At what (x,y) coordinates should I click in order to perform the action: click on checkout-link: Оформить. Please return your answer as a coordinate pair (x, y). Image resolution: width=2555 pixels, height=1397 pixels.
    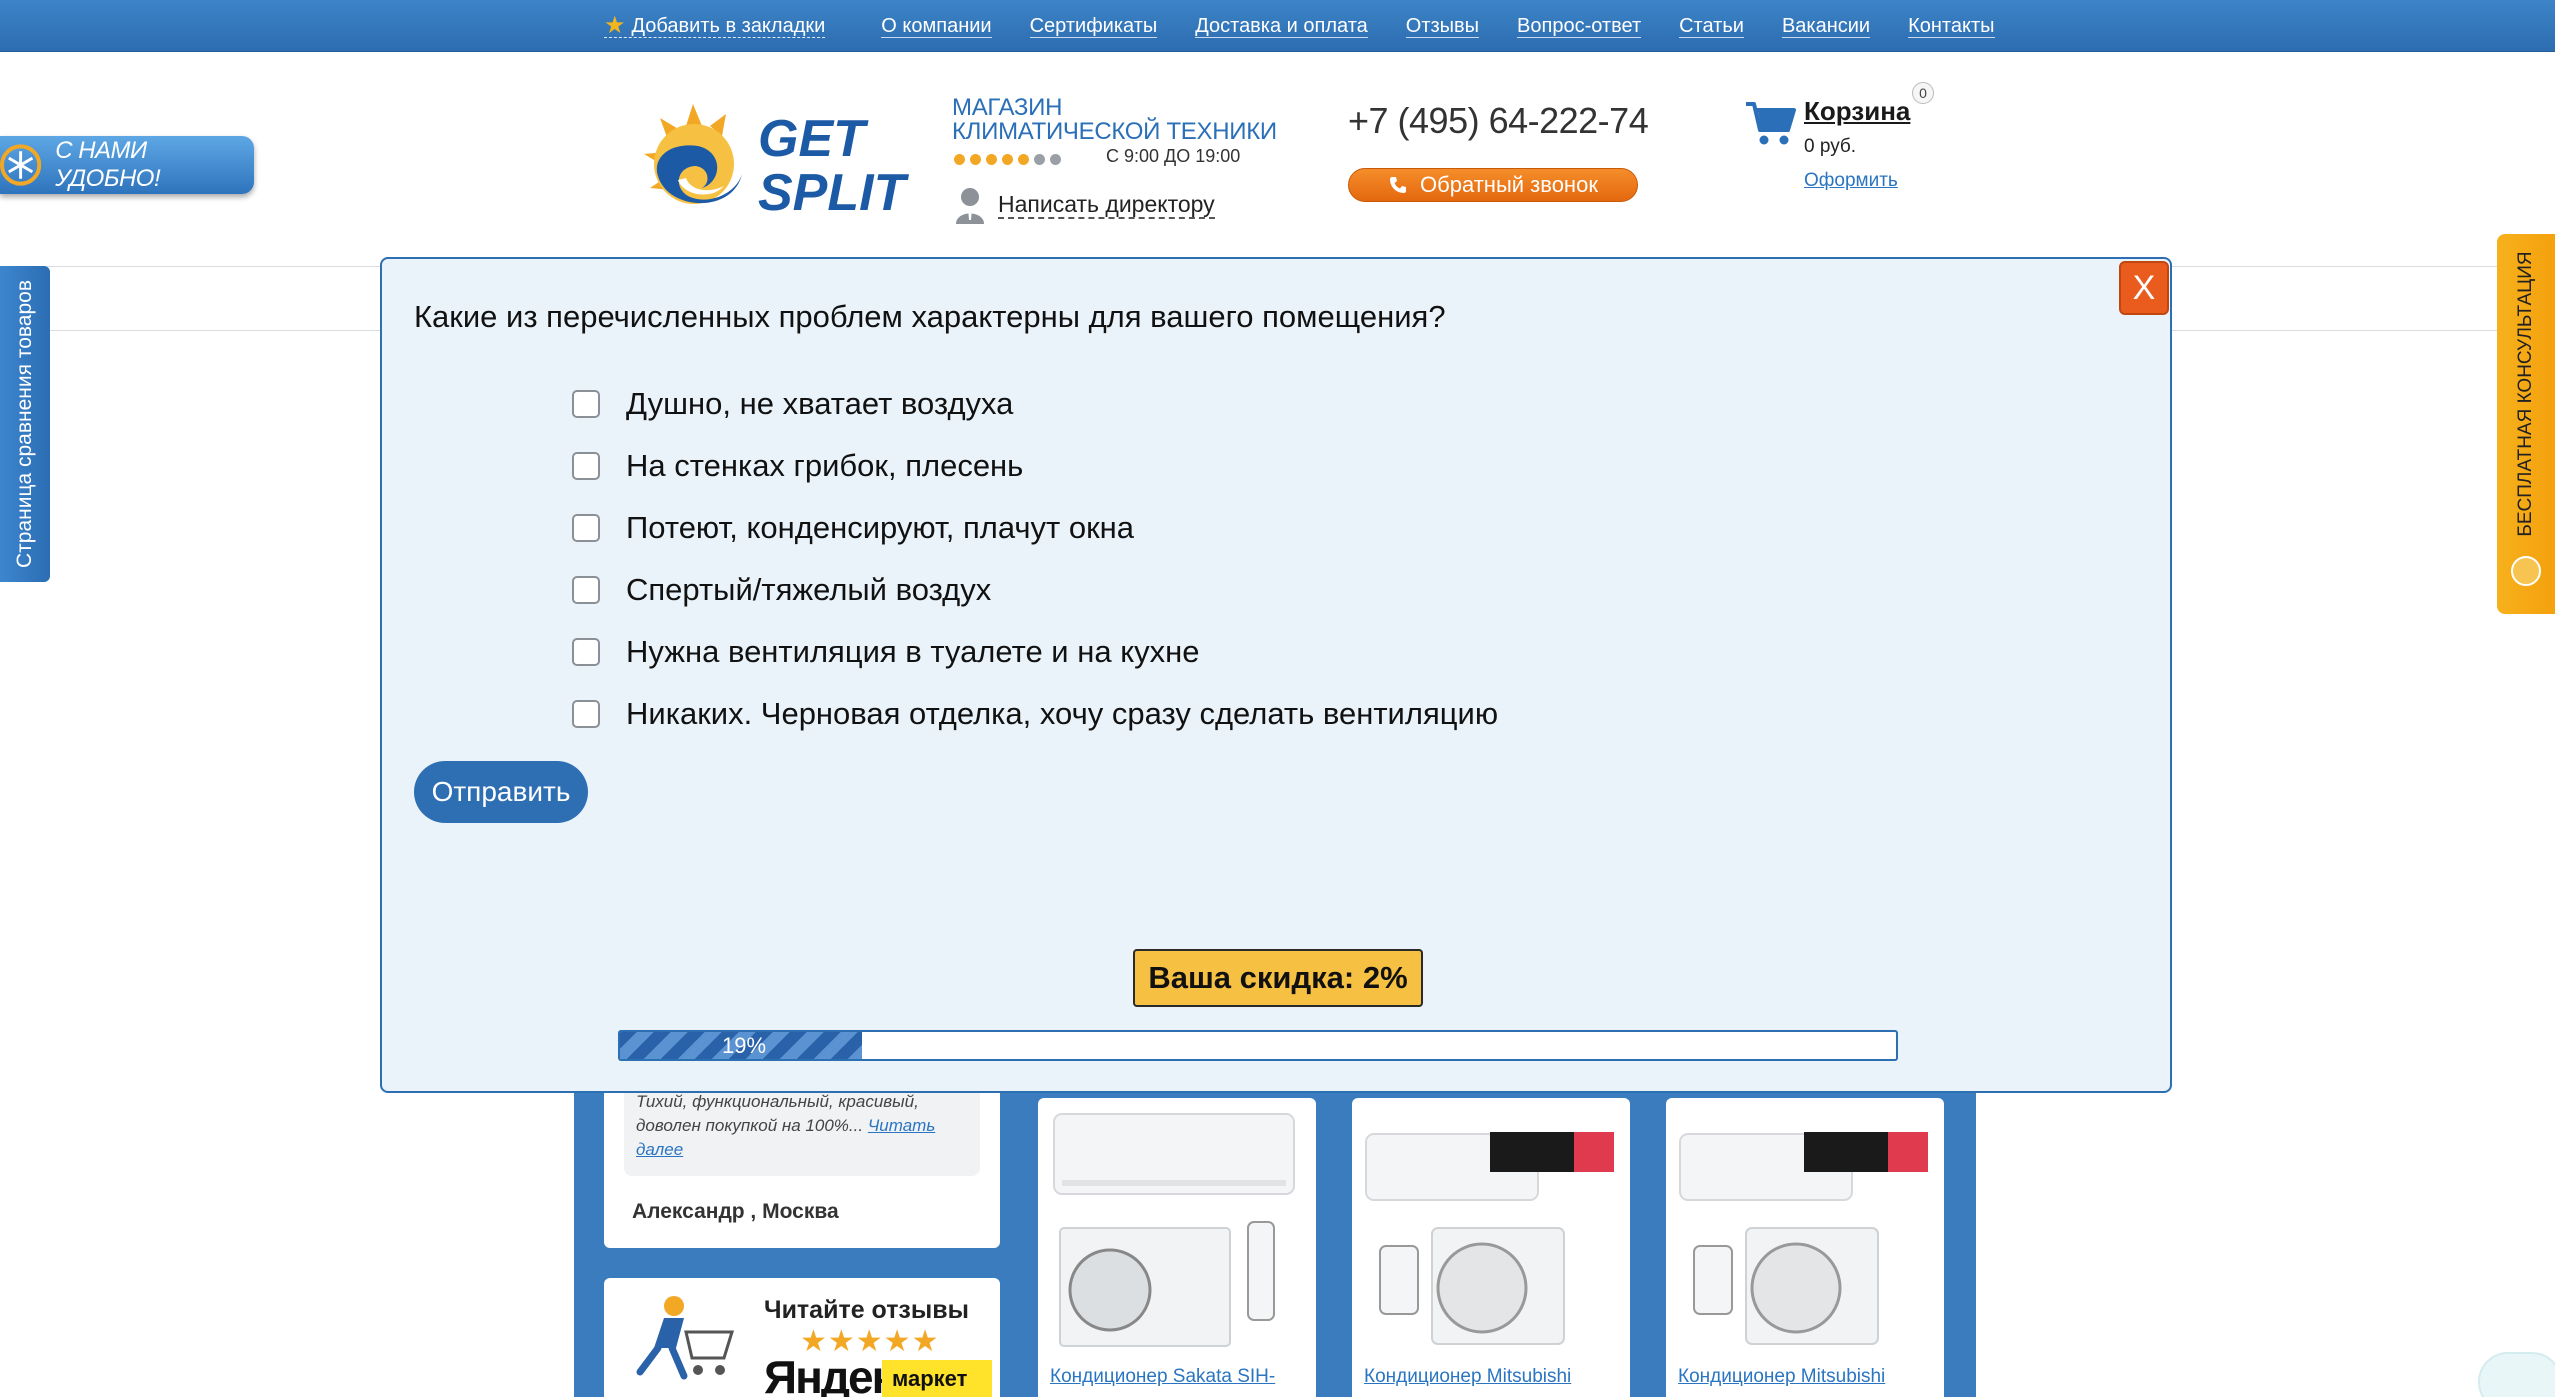
    Looking at the image, I should click on (1851, 181).